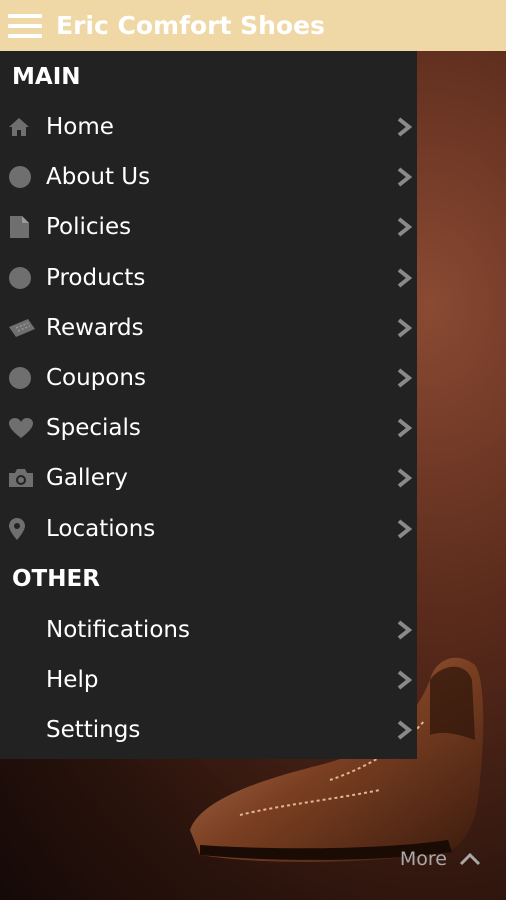 The image size is (506, 900). What do you see at coordinates (208, 630) in the screenshot?
I see `drawer-item-notifications: Notifications` at bounding box center [208, 630].